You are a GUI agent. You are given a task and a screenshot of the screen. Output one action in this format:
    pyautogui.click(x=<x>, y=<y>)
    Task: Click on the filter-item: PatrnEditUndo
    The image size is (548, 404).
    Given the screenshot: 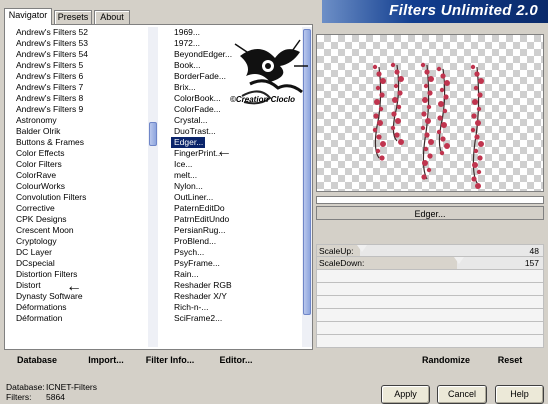 What is the action you would take?
    pyautogui.click(x=236, y=219)
    